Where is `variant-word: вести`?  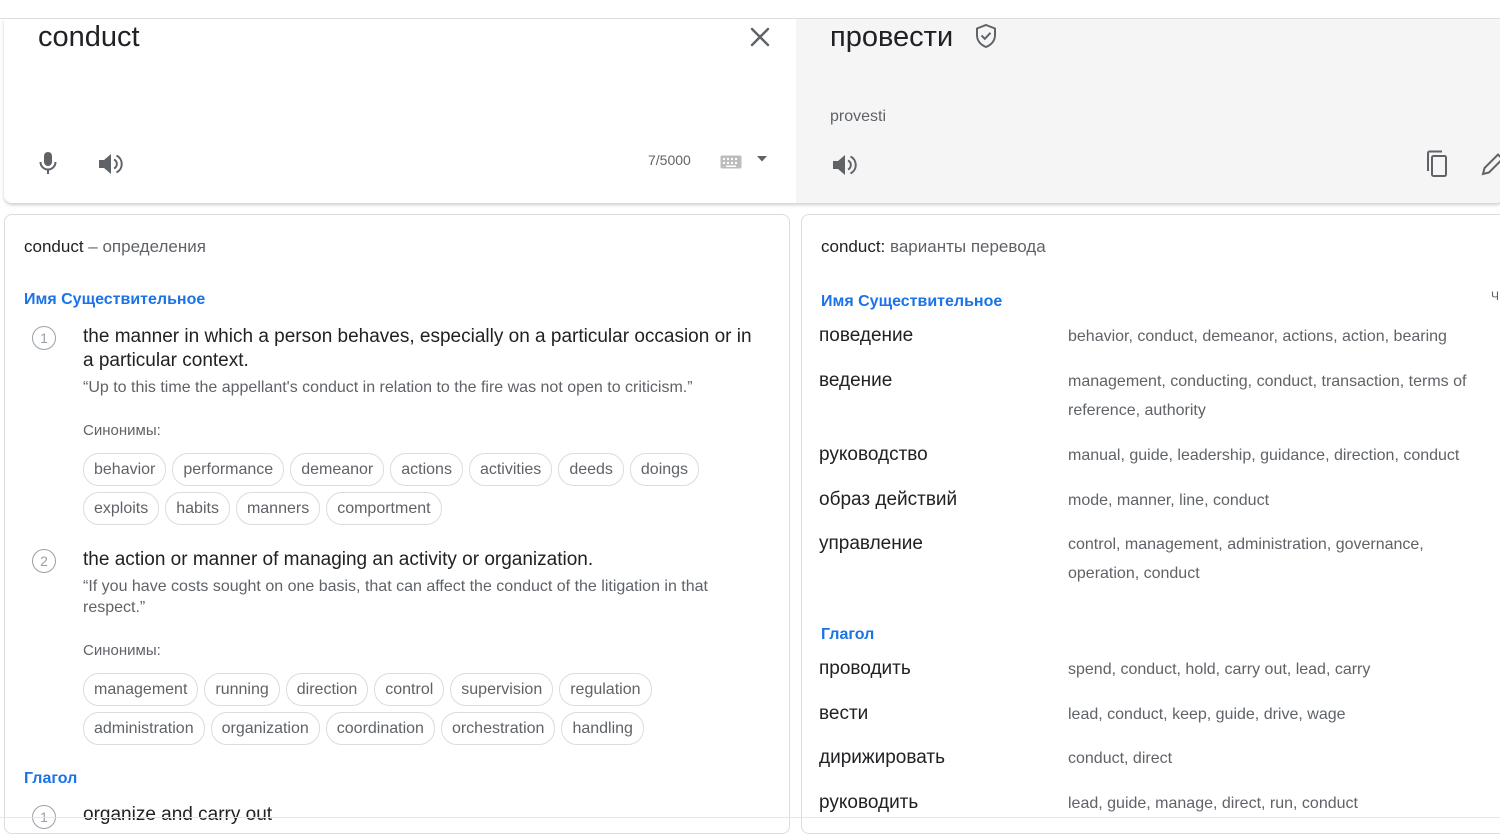
variant-word: вести is located at coordinates (844, 713).